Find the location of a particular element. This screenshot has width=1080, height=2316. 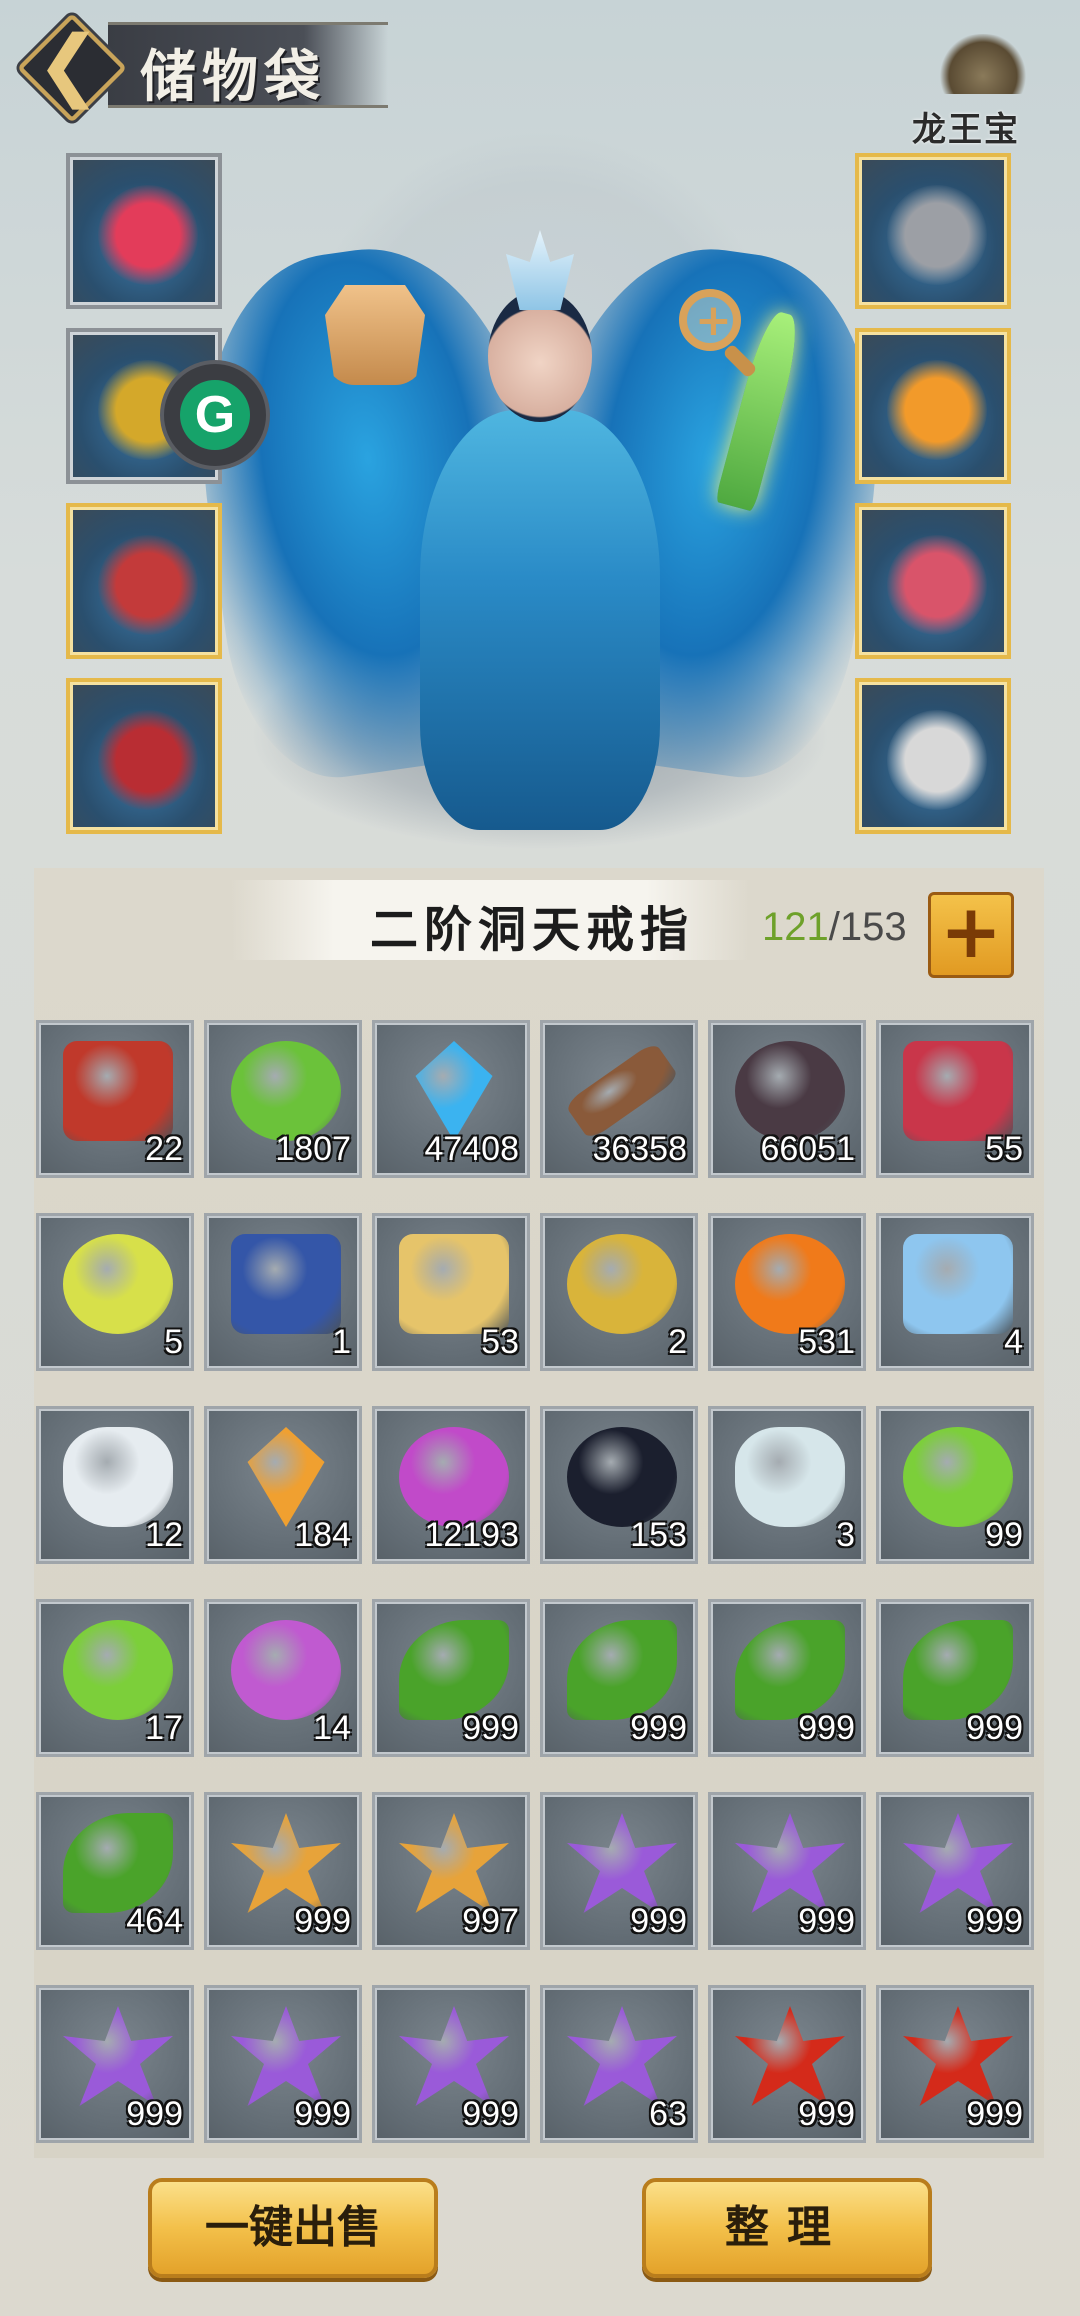

inventory-slot: 2 is located at coordinates (619, 1292).